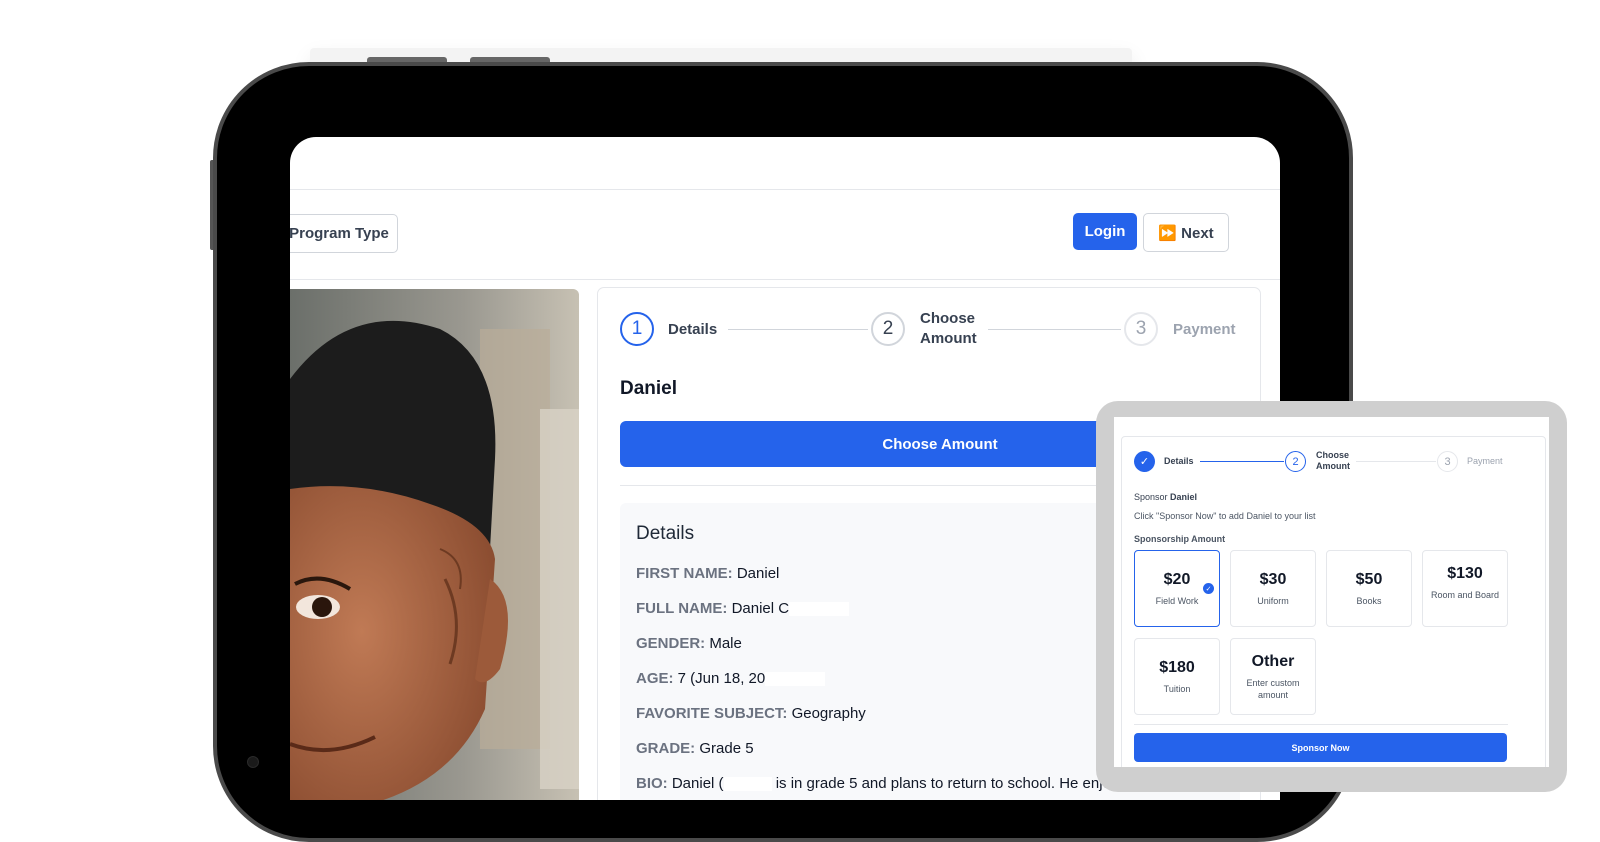 The width and height of the screenshot is (1600, 842). I want to click on login-button: Login, so click(1105, 231).